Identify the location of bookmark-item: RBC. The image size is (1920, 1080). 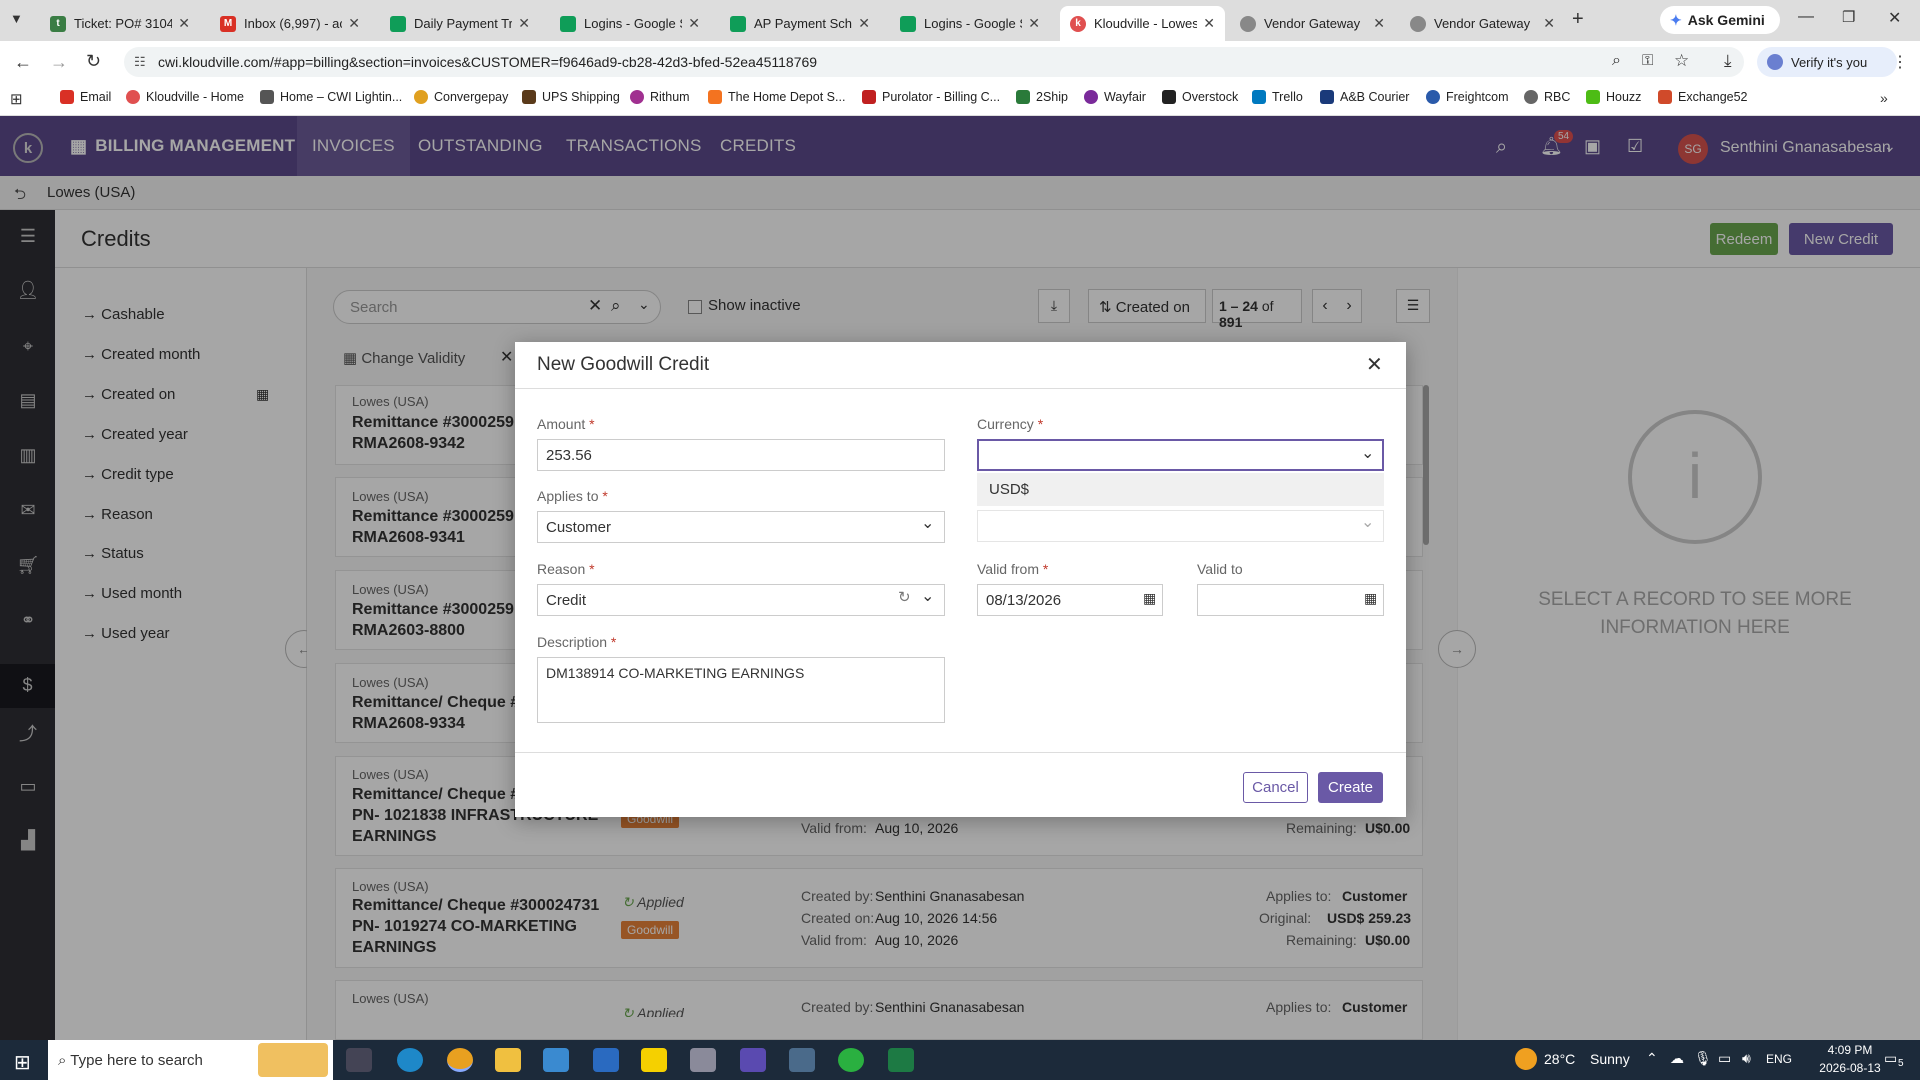
(1547, 97).